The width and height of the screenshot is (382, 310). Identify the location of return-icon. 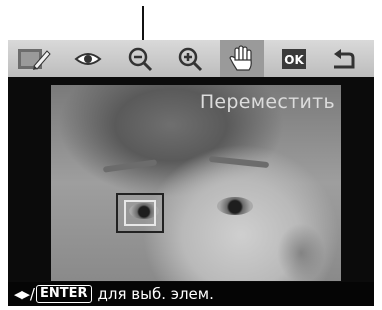
(344, 58).